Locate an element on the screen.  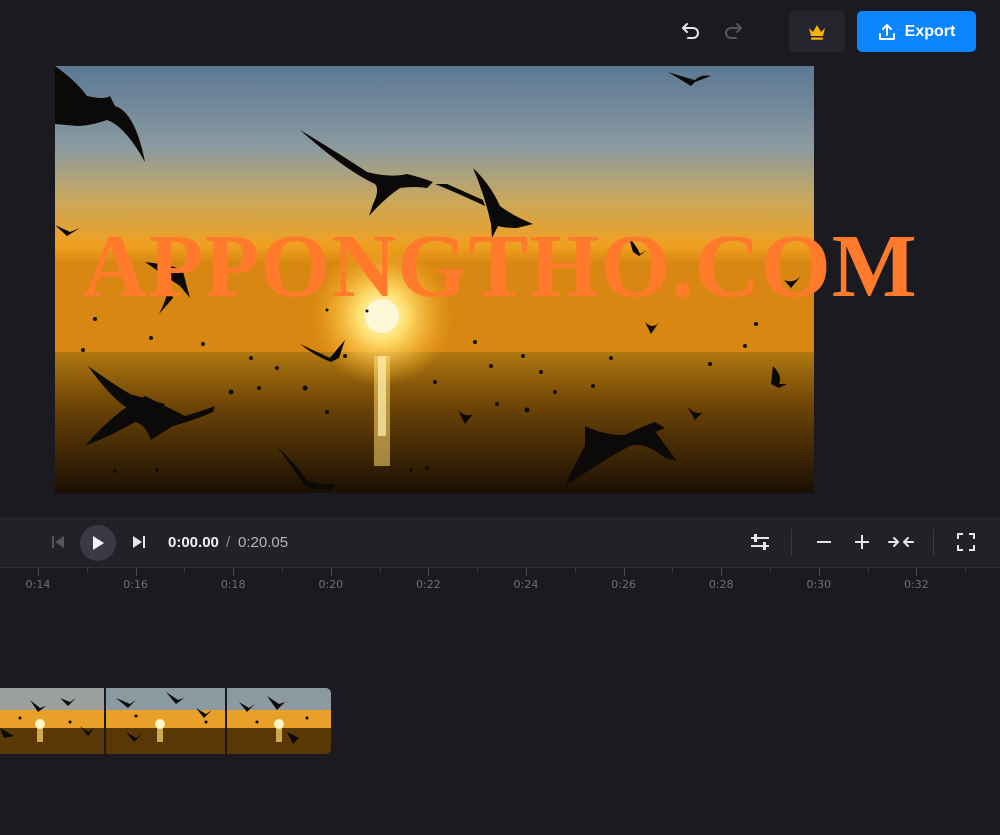
ruler-time-label: 0:22 is located at coordinates (428, 584).